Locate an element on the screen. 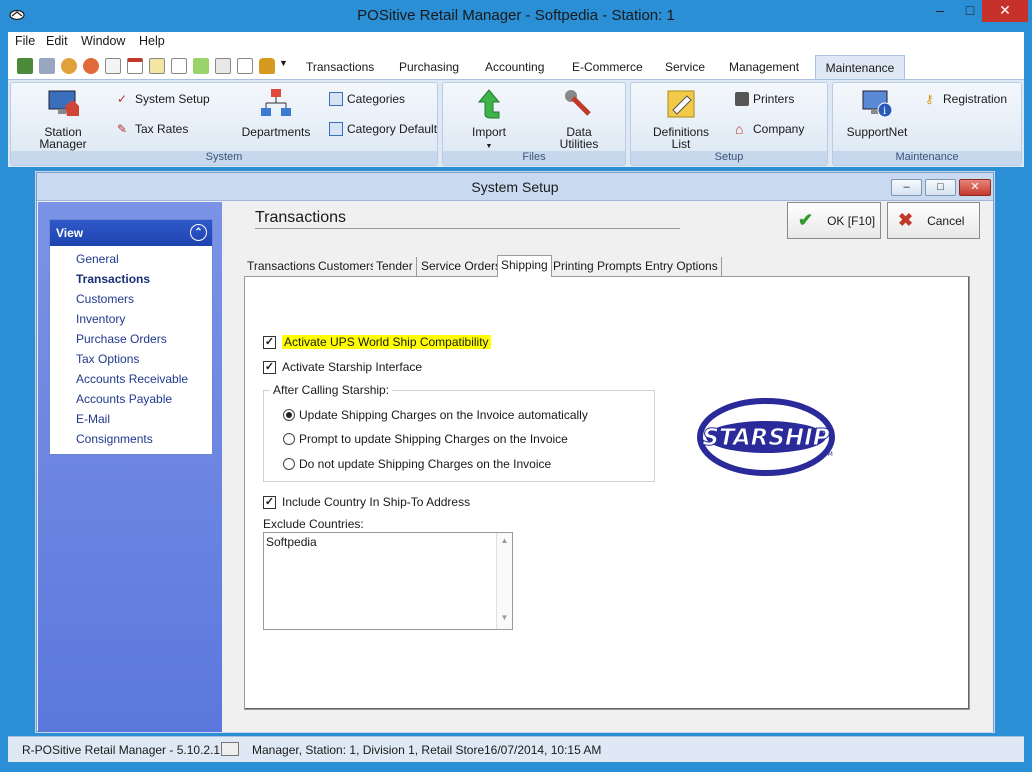 This screenshot has width=1032, height=772. system-setup-button: ✓ System Setup is located at coordinates (163, 99).